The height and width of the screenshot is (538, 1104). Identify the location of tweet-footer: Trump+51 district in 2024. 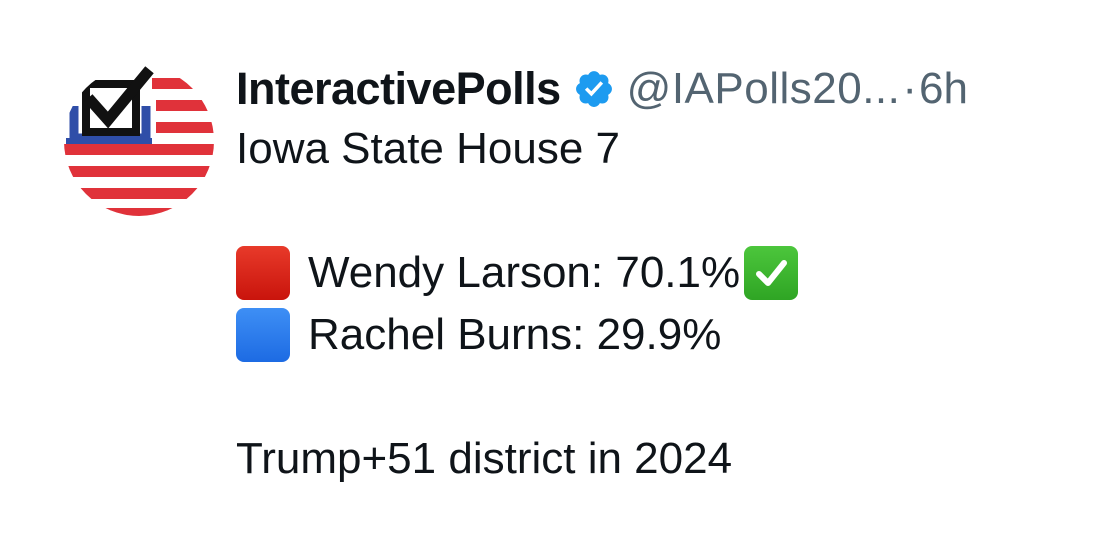
(661, 459).